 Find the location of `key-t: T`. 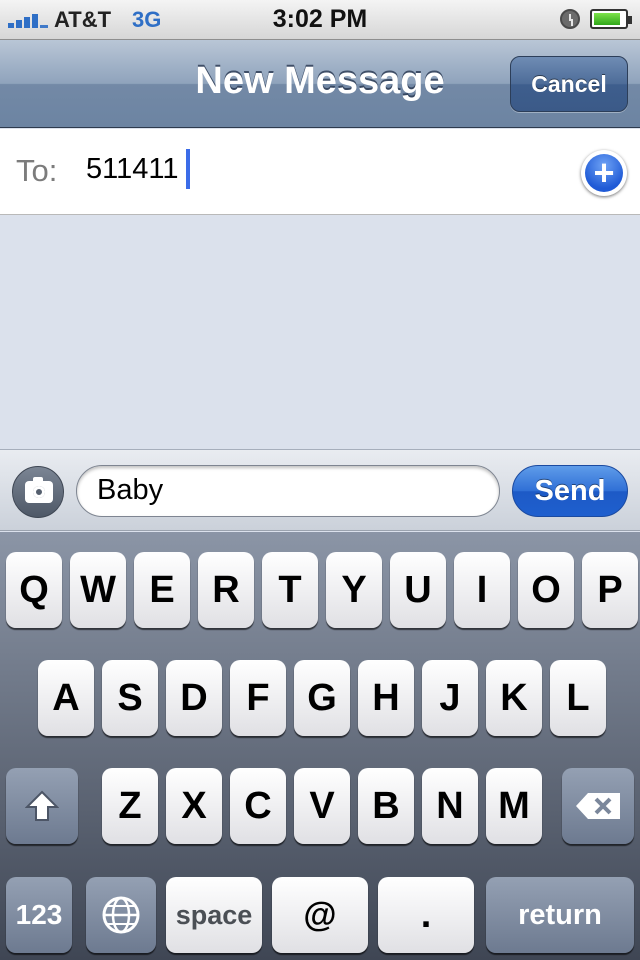

key-t: T is located at coordinates (290, 590).